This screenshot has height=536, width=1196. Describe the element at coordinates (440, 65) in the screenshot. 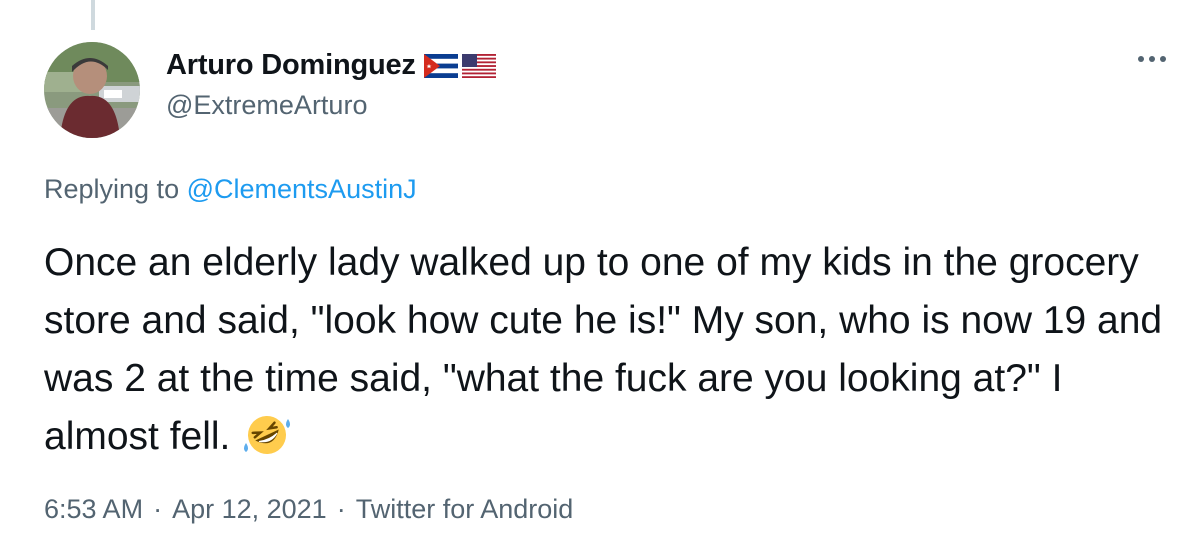

I see `cuba-flag-icon` at that location.